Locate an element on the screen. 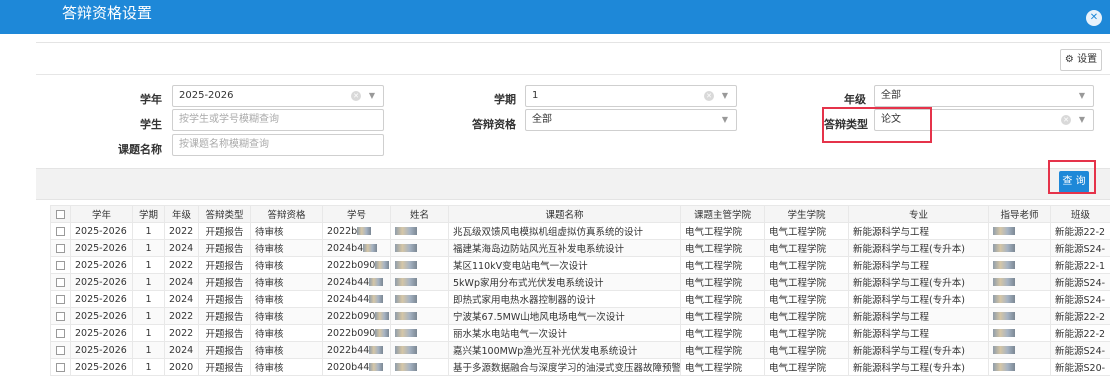 This screenshot has height=376, width=1110. col-header: 学年 is located at coordinates (101, 214).